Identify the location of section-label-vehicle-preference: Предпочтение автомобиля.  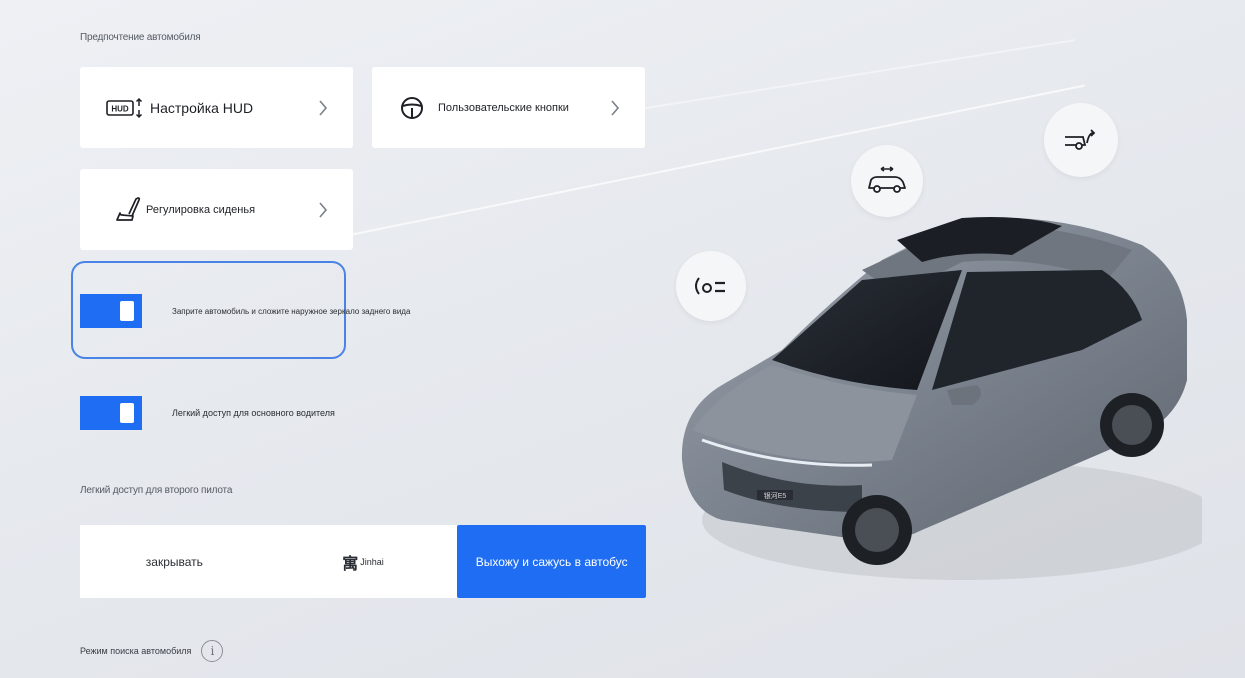
(140, 37).